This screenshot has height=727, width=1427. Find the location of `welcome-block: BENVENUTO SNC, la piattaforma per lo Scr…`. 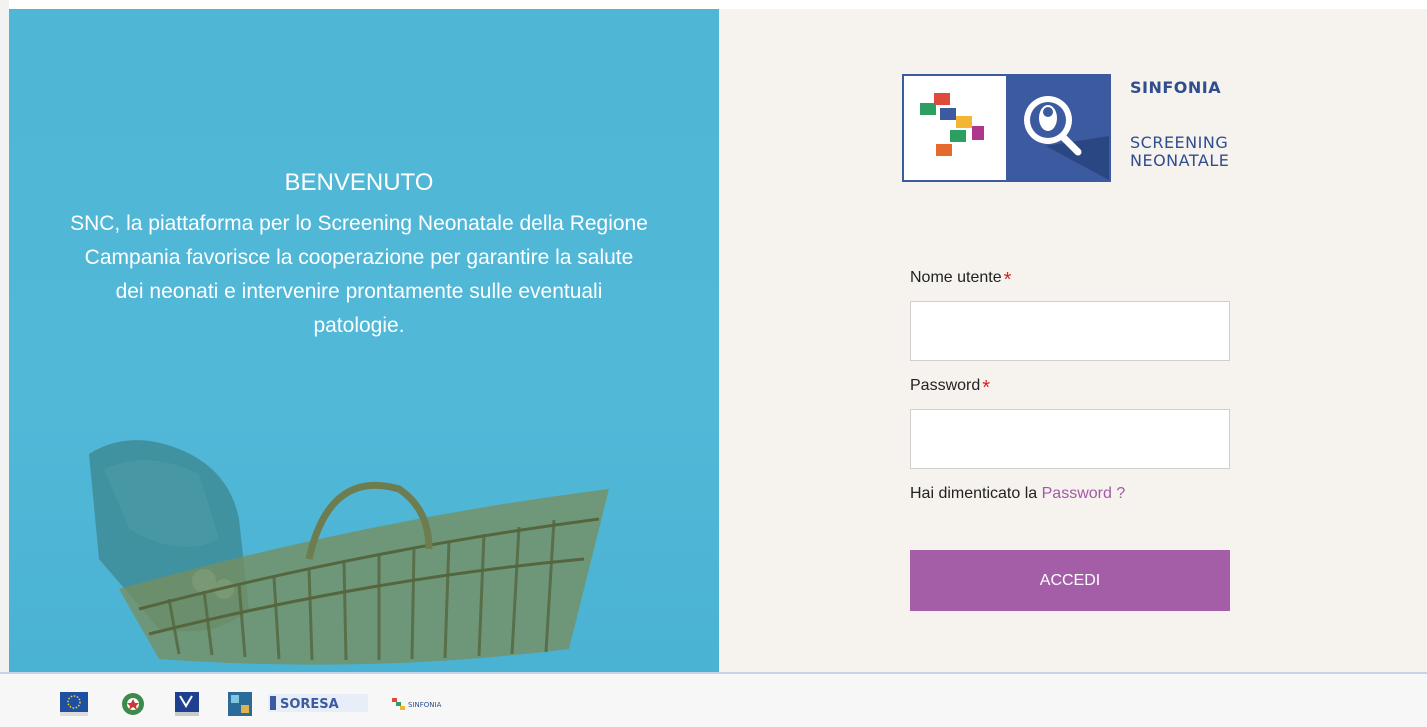

welcome-block: BENVENUTO SNC, la piattaforma per lo Scr… is located at coordinates (359, 256).